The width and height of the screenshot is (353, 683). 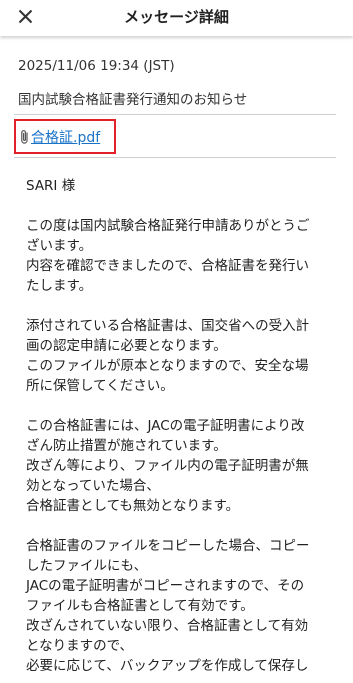 What do you see at coordinates (133, 506) in the screenshot?
I see `body-line: 合格証書としても無効となります。` at bounding box center [133, 506].